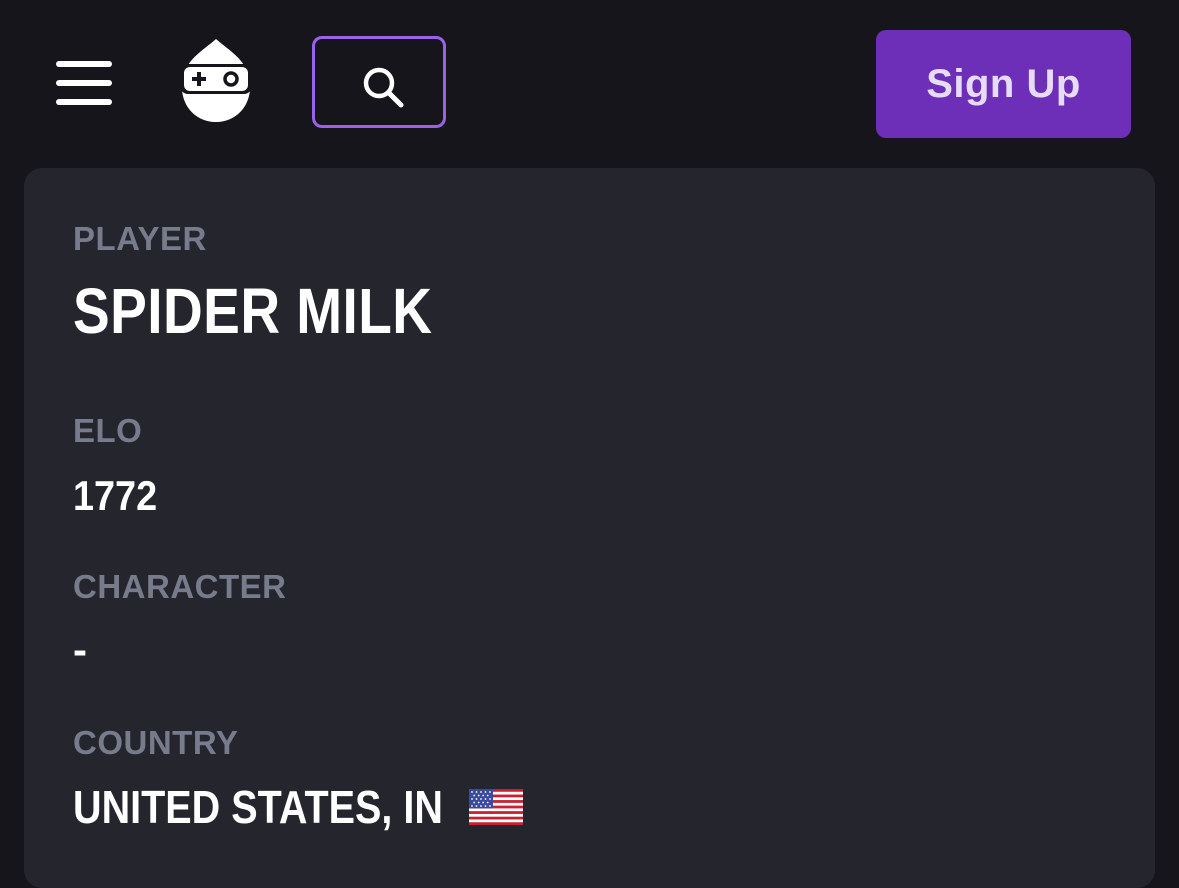  What do you see at coordinates (253, 311) in the screenshot?
I see `player-name: SPIDER MILK` at bounding box center [253, 311].